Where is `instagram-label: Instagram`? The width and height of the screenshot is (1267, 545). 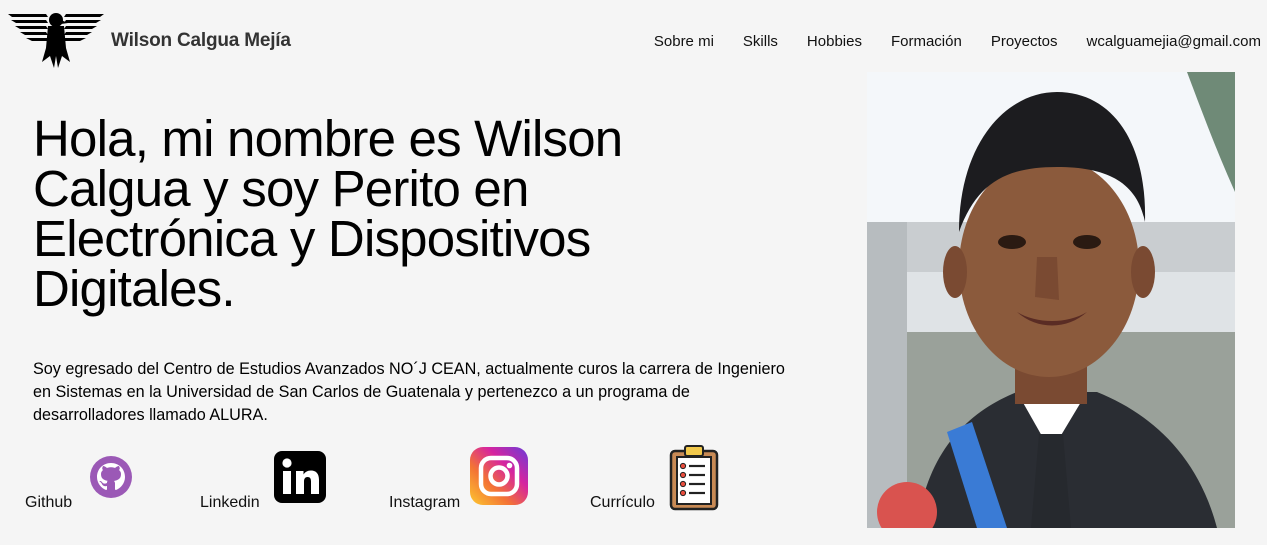
instagram-label: Instagram is located at coordinates (424, 503).